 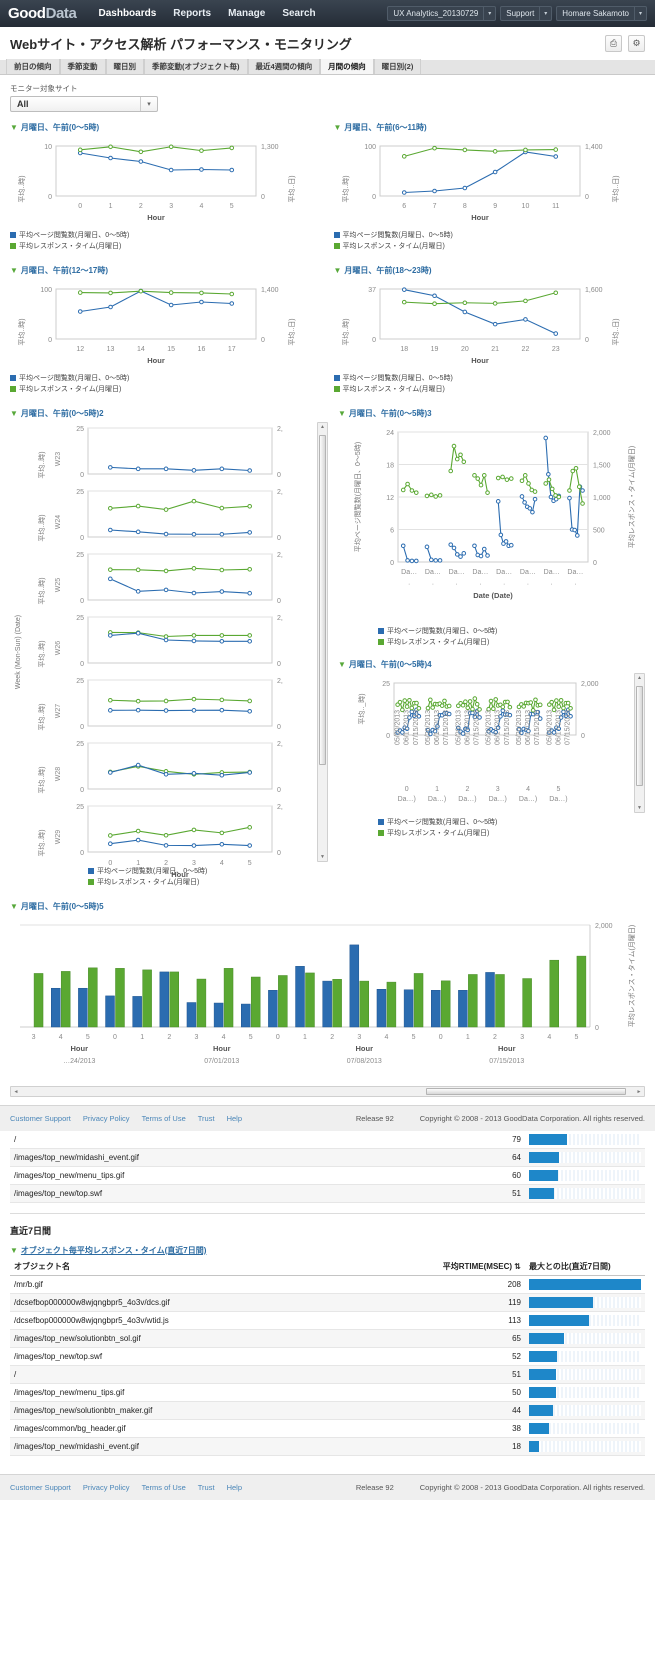 I want to click on chart-5-vertical-scrollbar: ▲ ▼, so click(x=322, y=642).